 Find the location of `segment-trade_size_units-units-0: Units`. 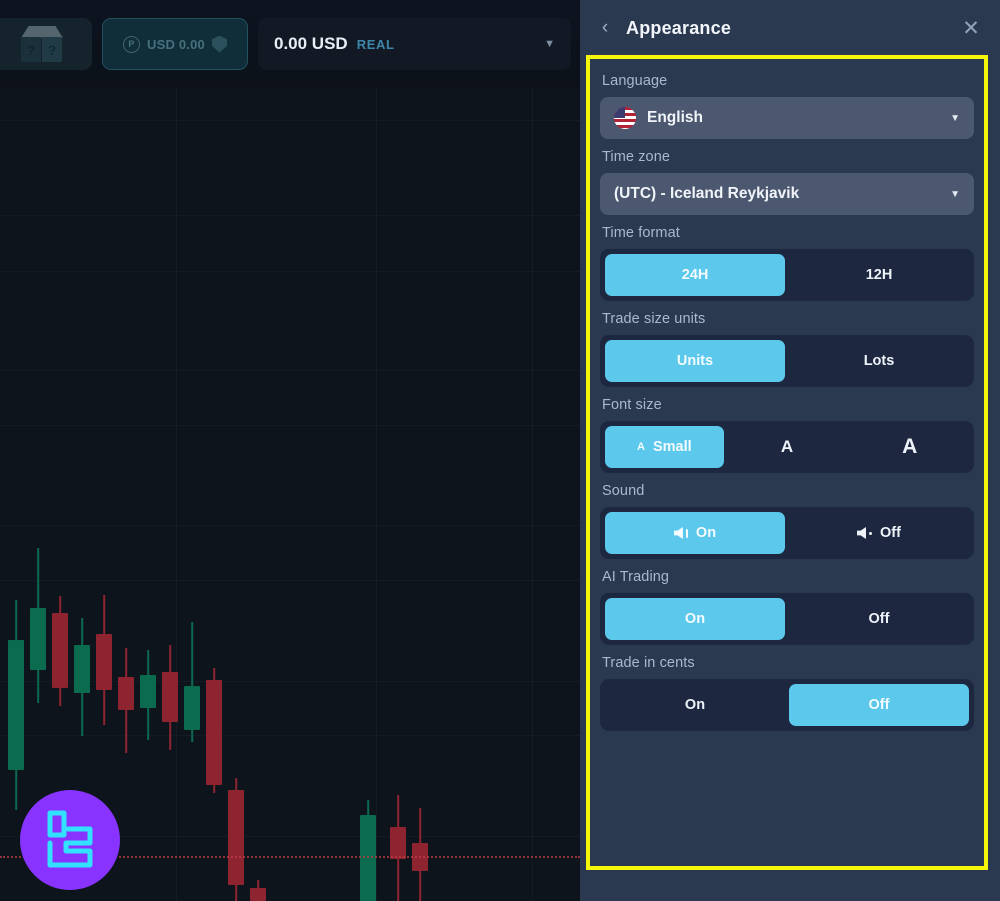

segment-trade_size_units-units-0: Units is located at coordinates (695, 361).